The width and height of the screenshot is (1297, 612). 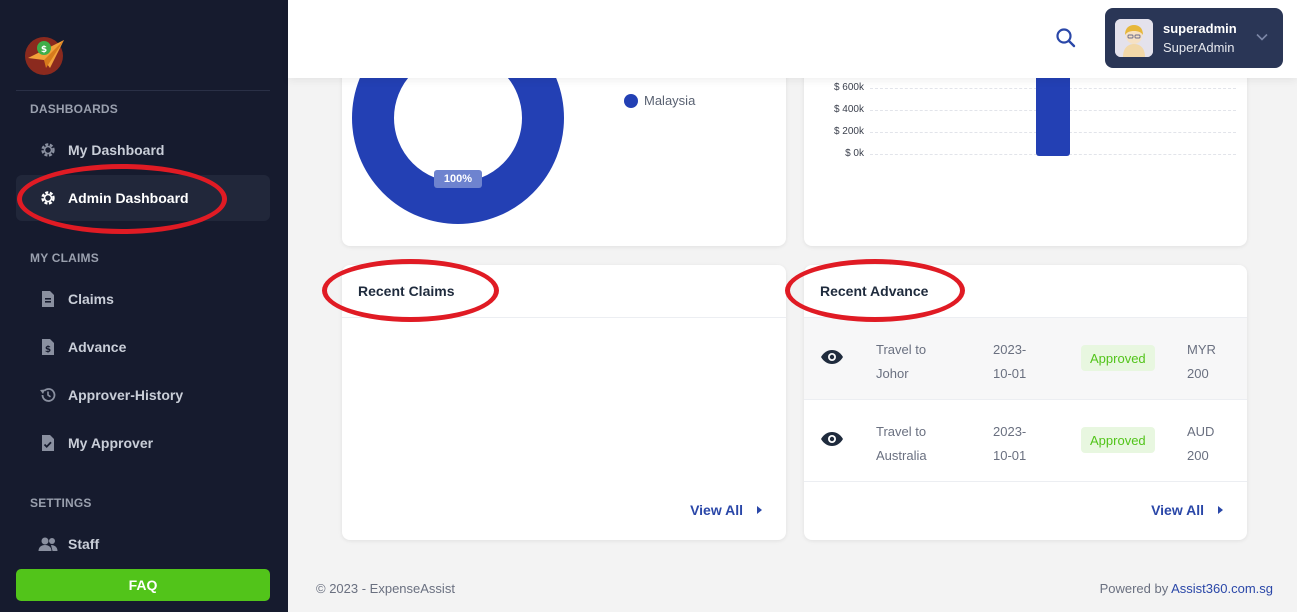 I want to click on desc-line: Johor, so click(x=892, y=373).